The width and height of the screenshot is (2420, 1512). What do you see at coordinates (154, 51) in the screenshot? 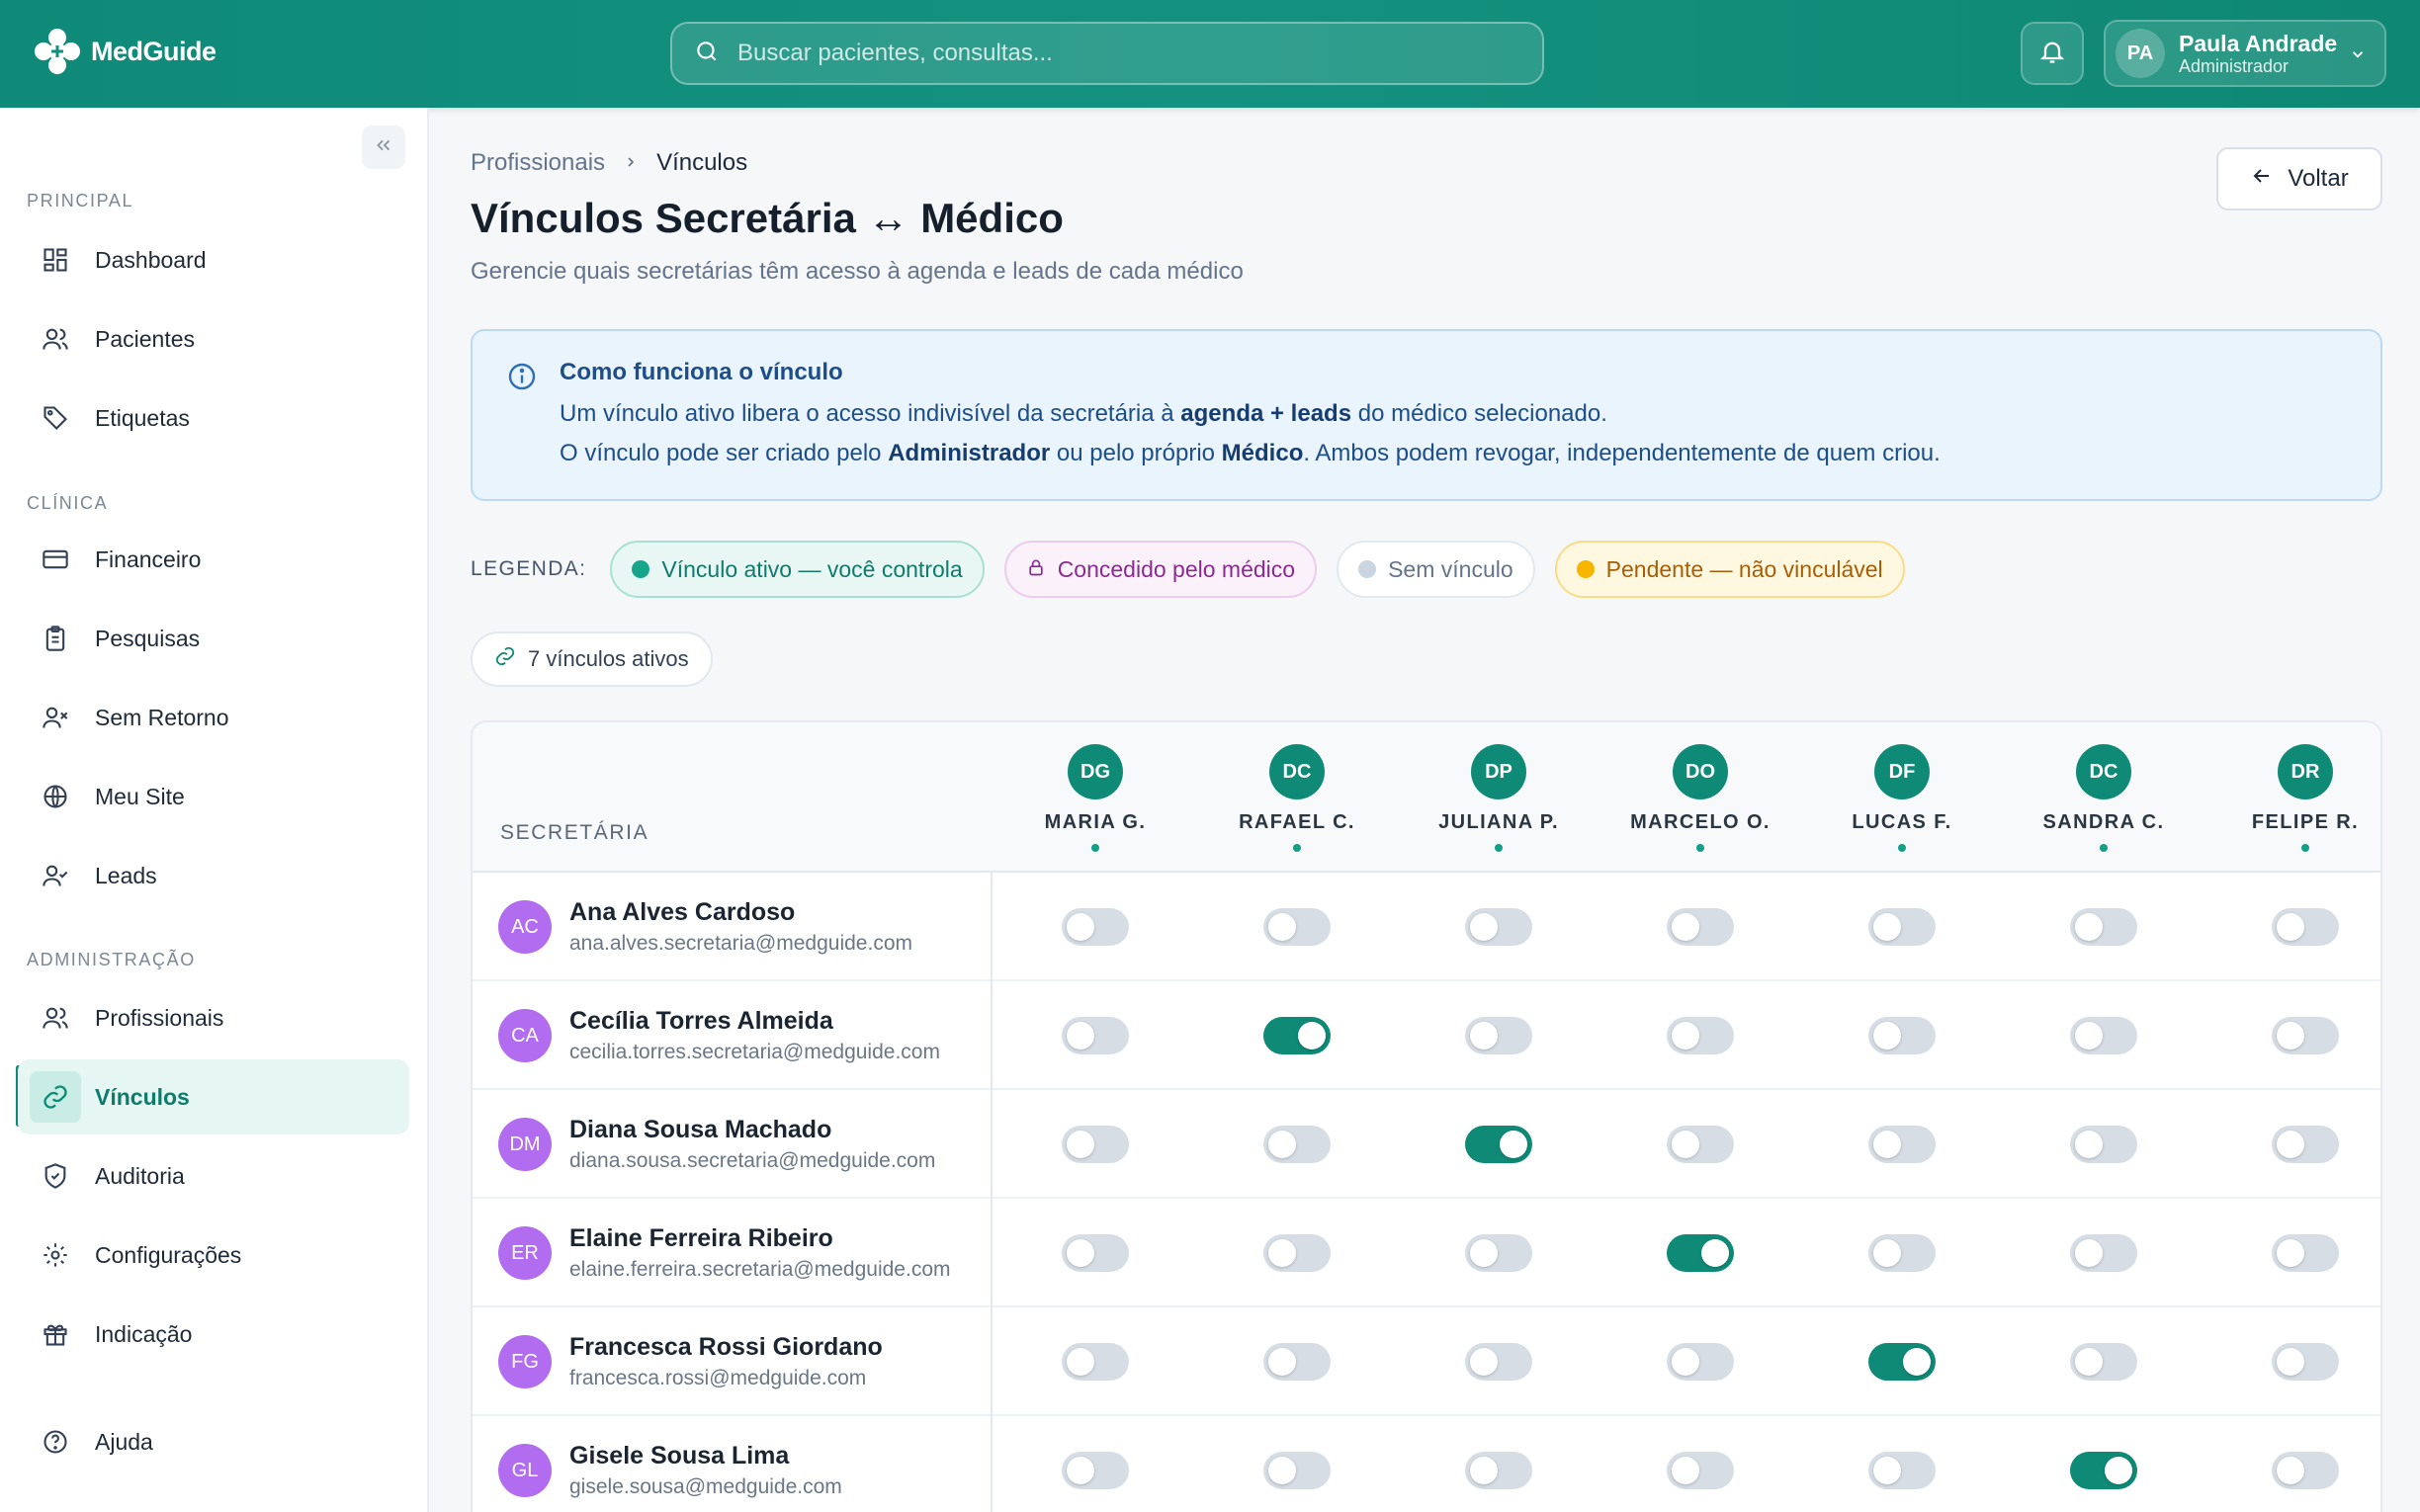
I see `brand-name: MedGuide` at bounding box center [154, 51].